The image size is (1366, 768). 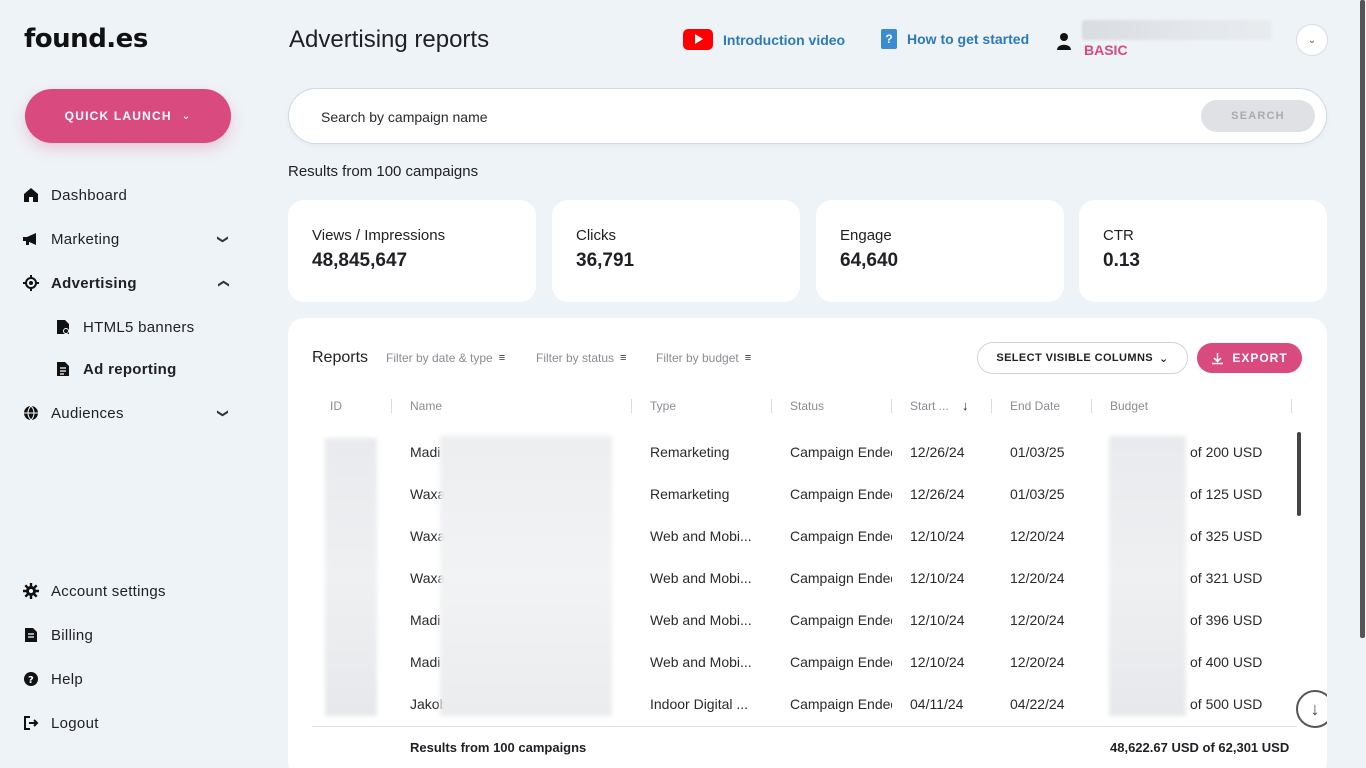 What do you see at coordinates (1311, 709) in the screenshot?
I see `scroll-down-button: ↓` at bounding box center [1311, 709].